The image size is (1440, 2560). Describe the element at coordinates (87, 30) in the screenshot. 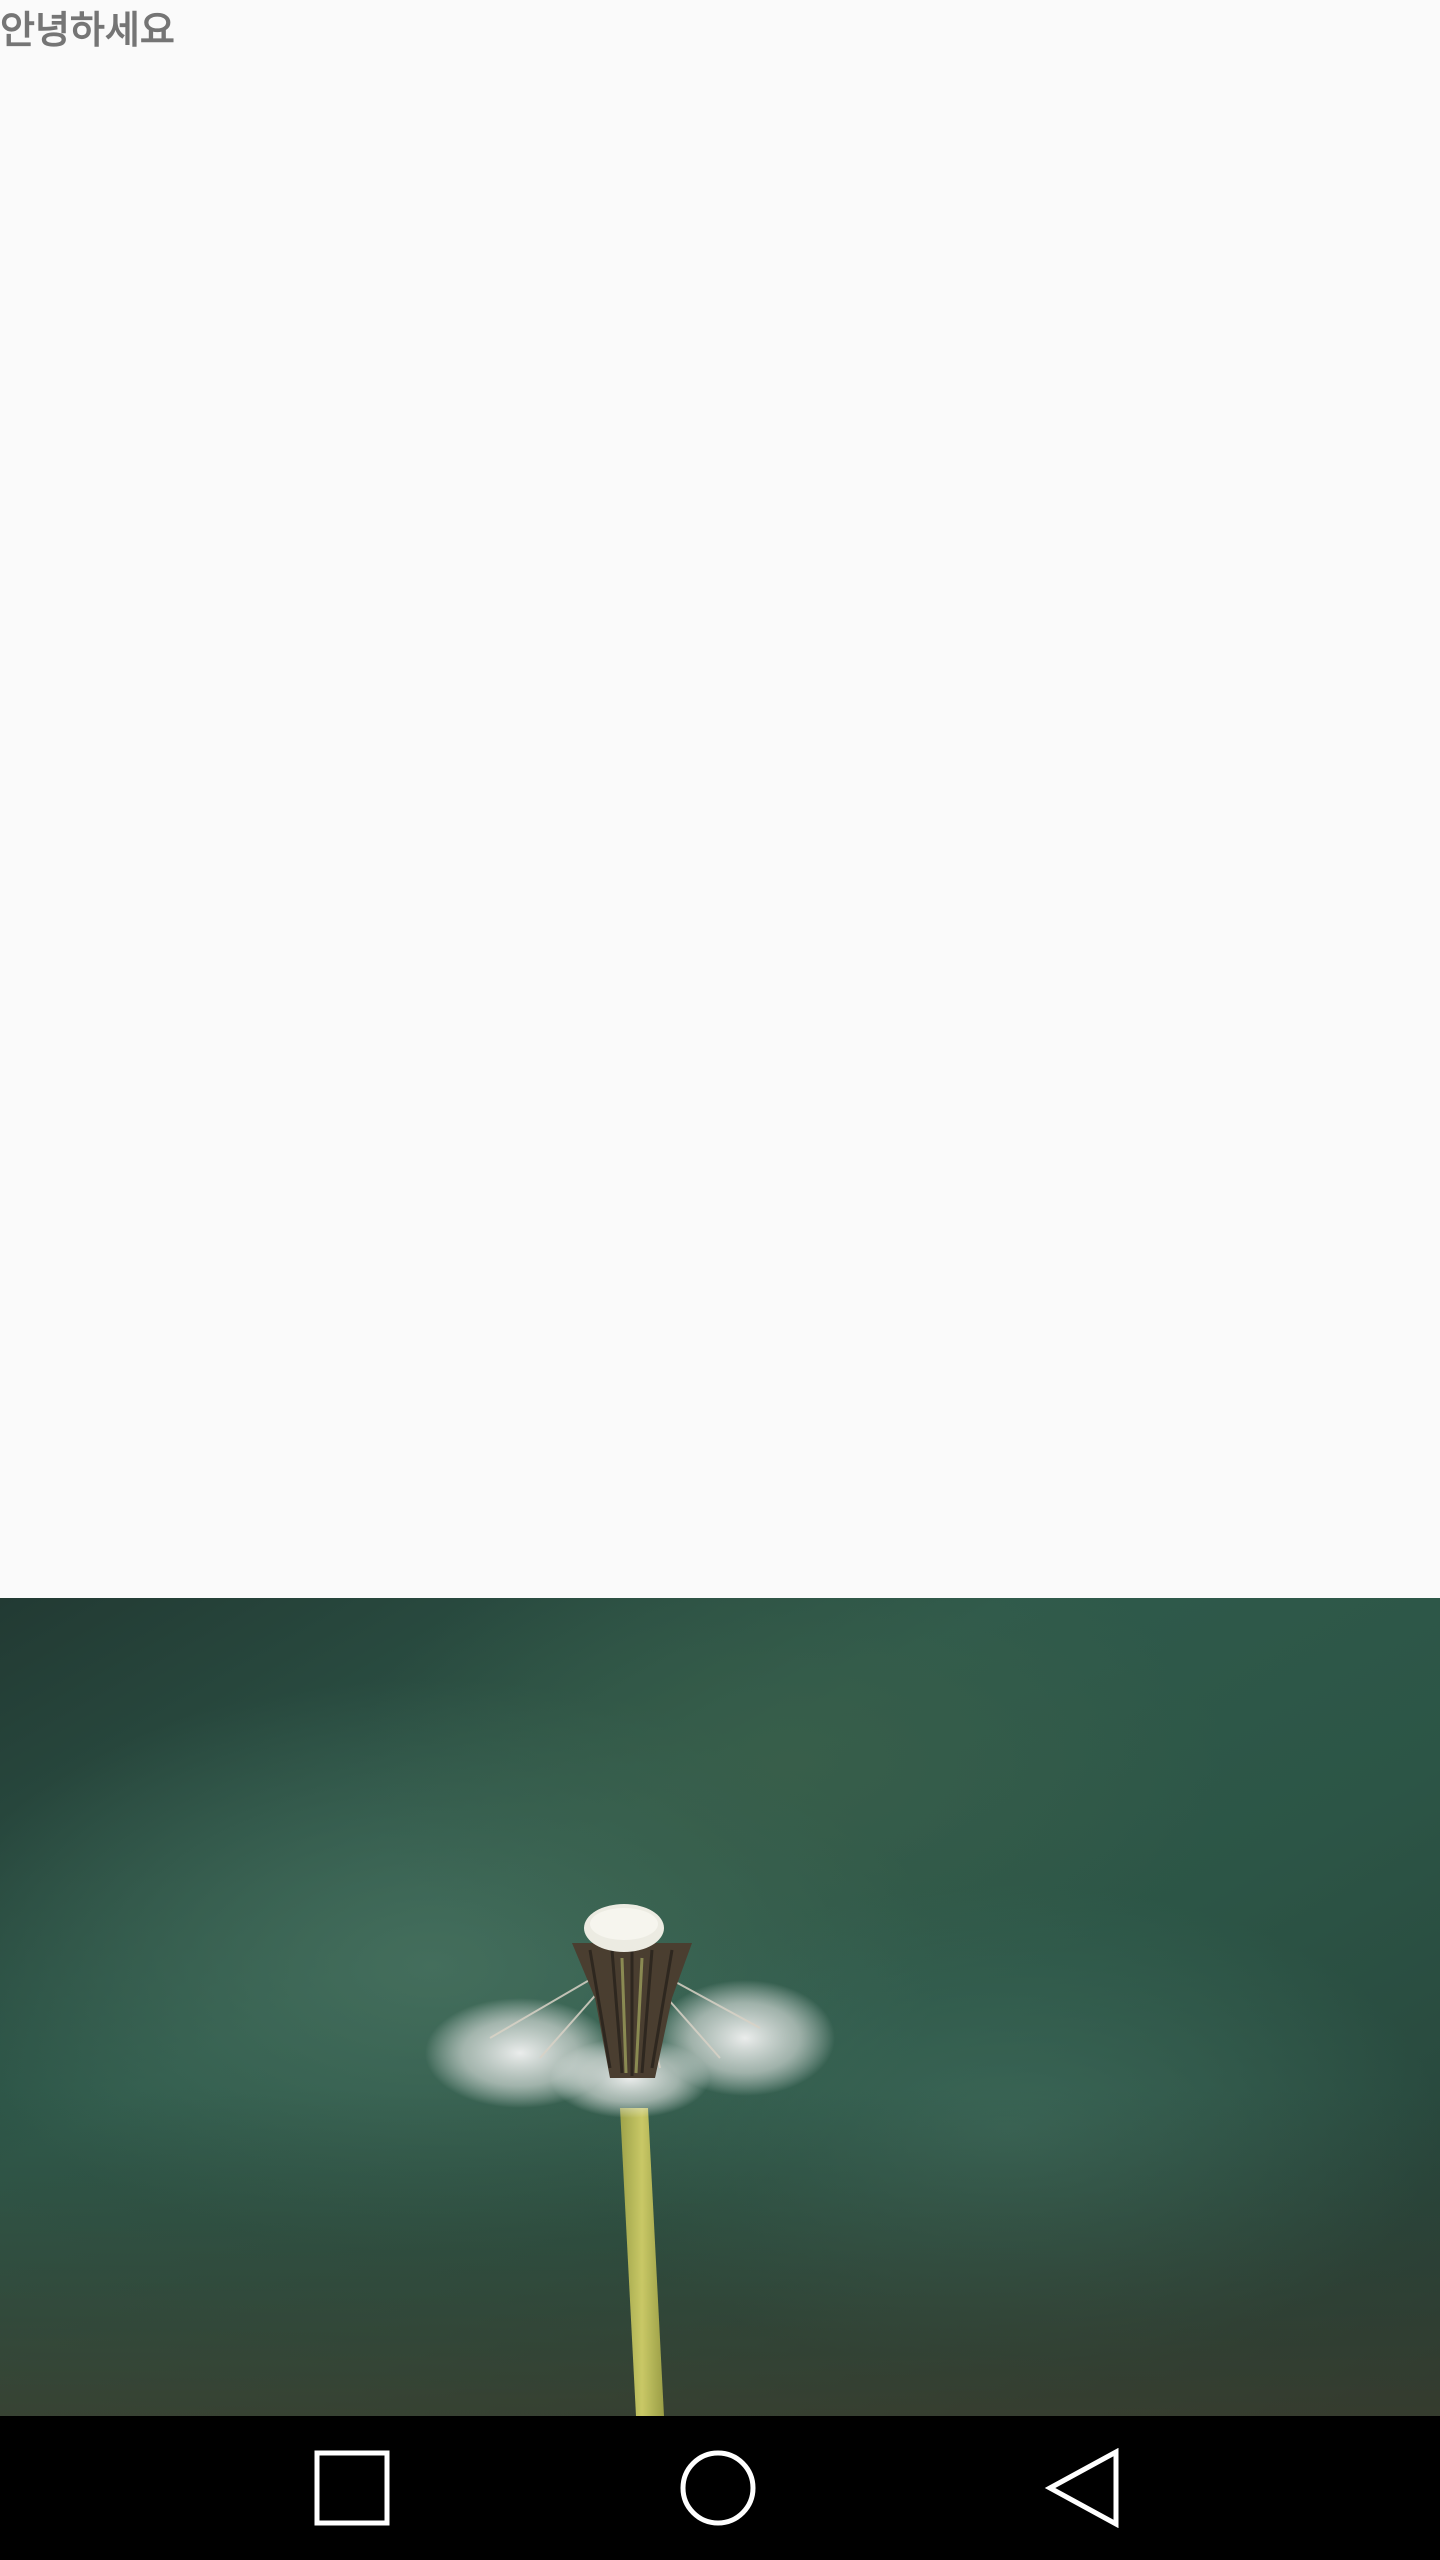

I see `greeting-text: 안녕하세요` at that location.